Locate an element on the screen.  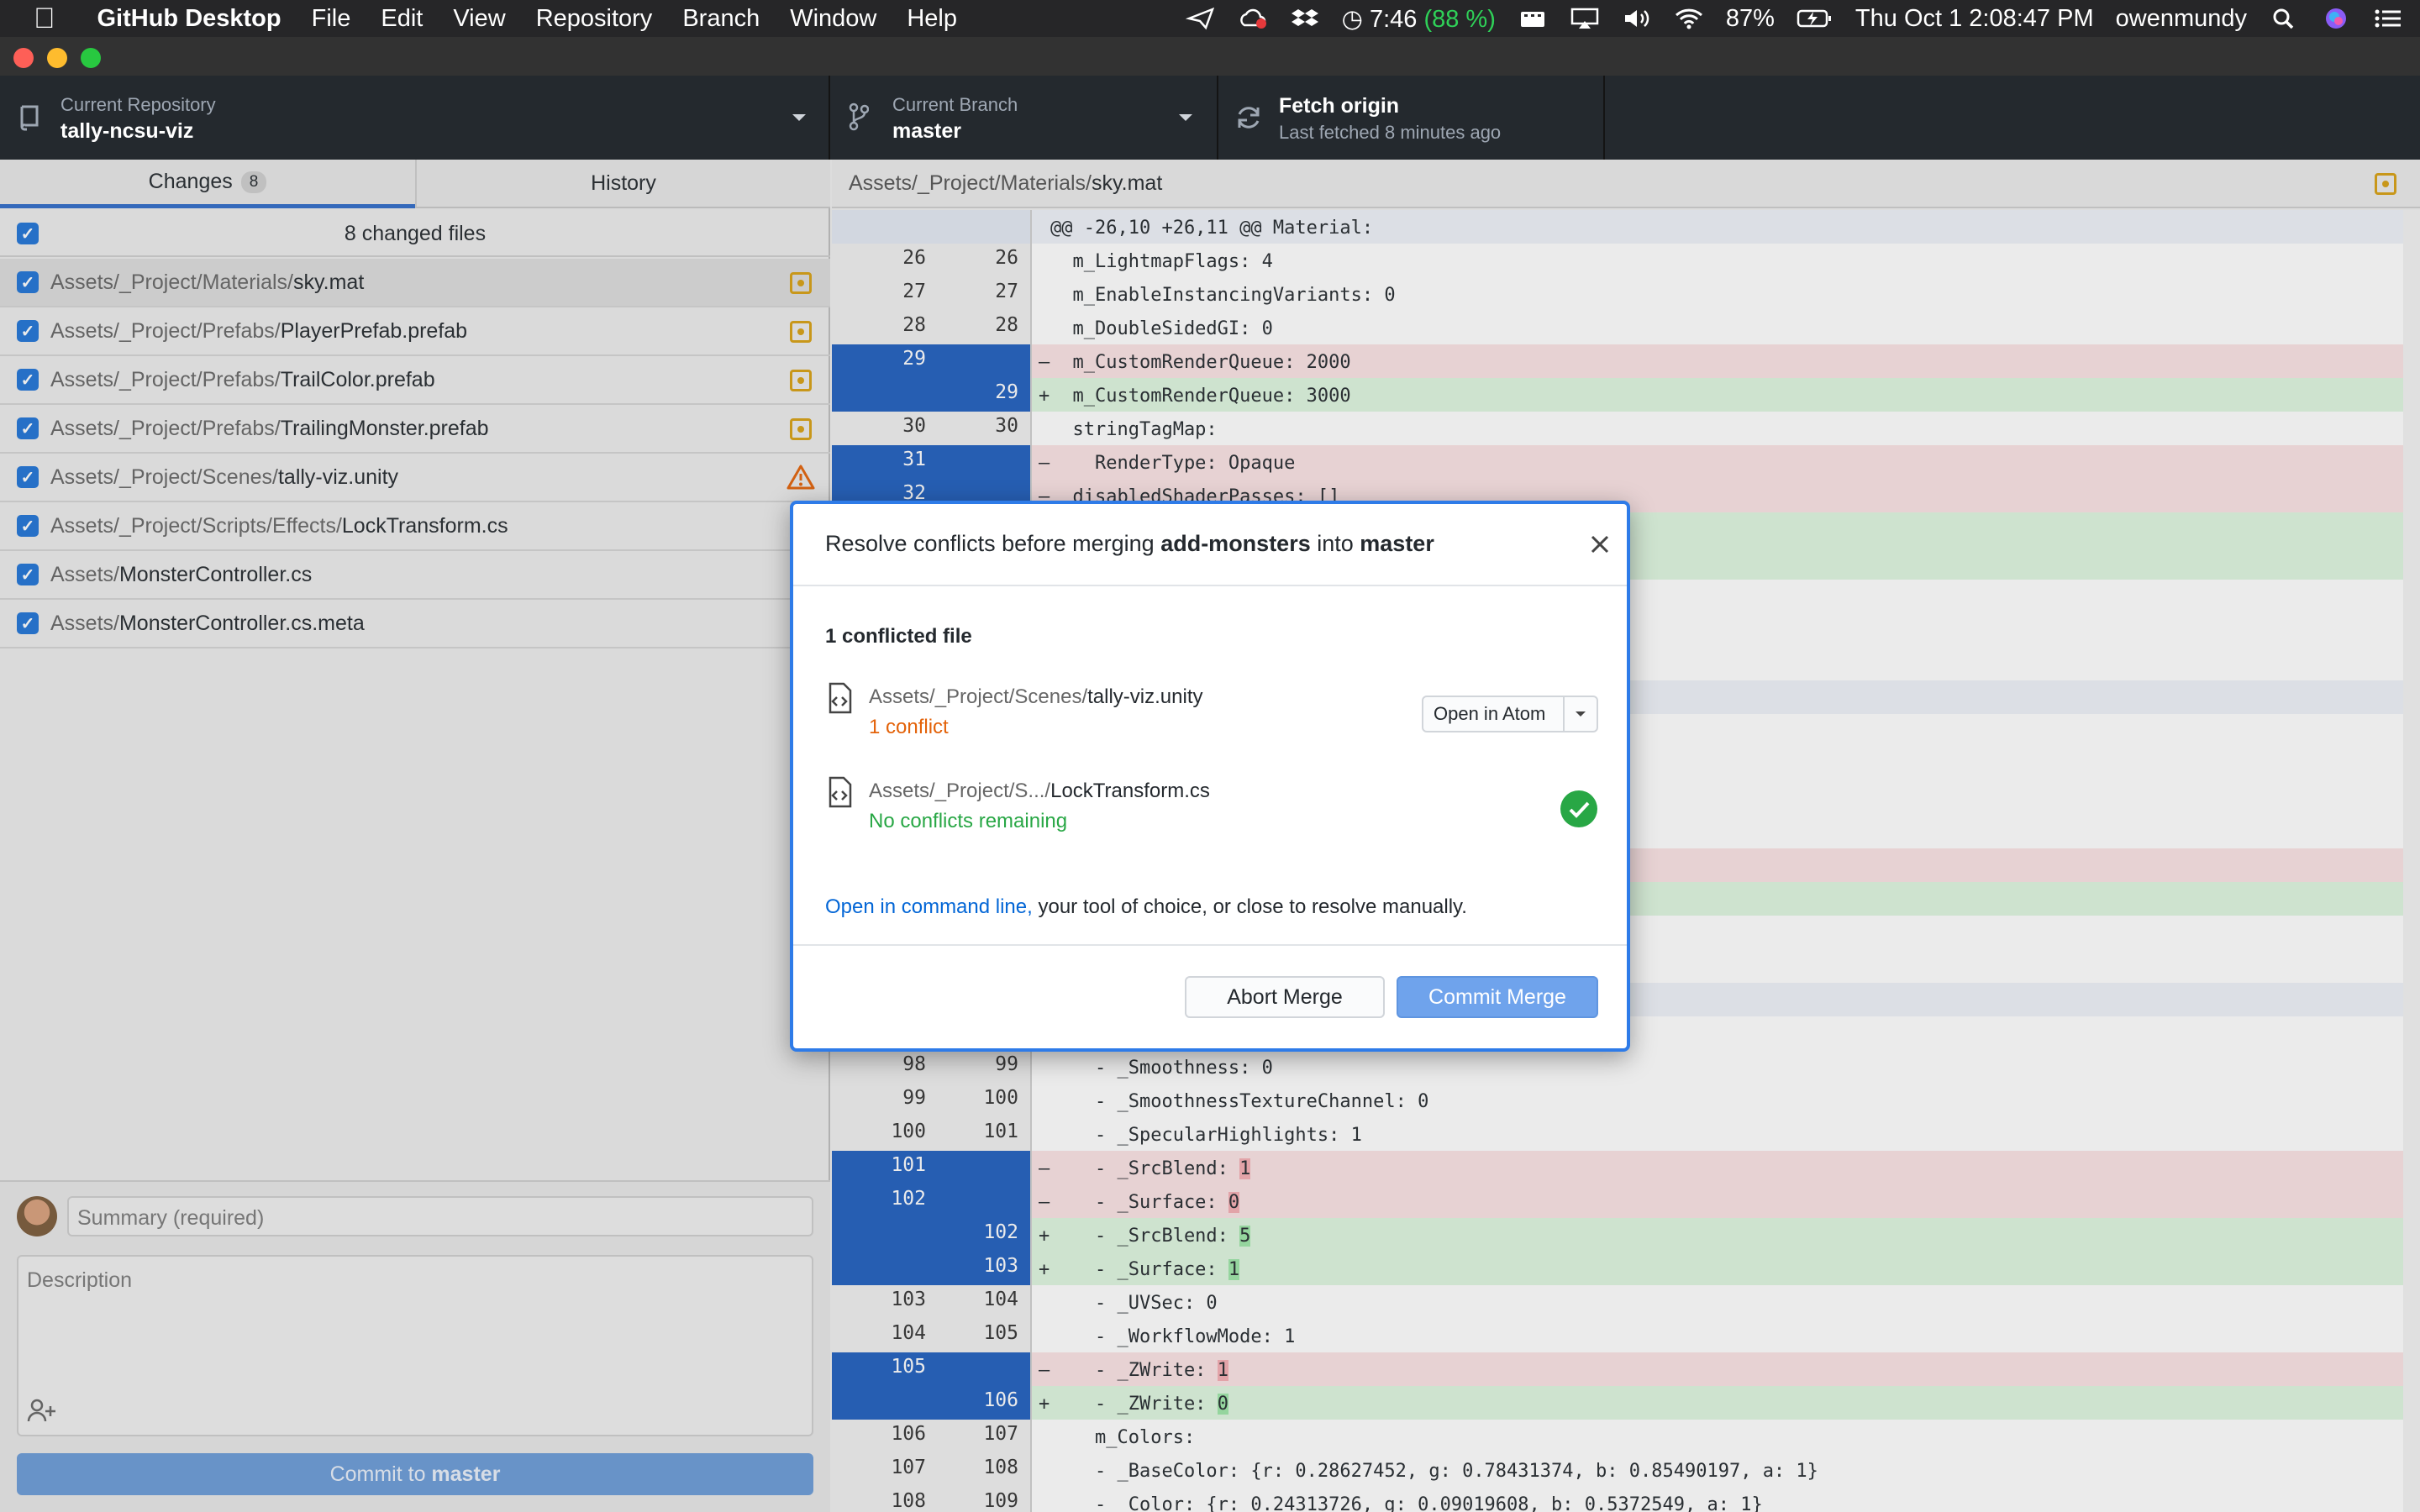
resolved-status: No conflicts remaining is located at coordinates (968, 821).